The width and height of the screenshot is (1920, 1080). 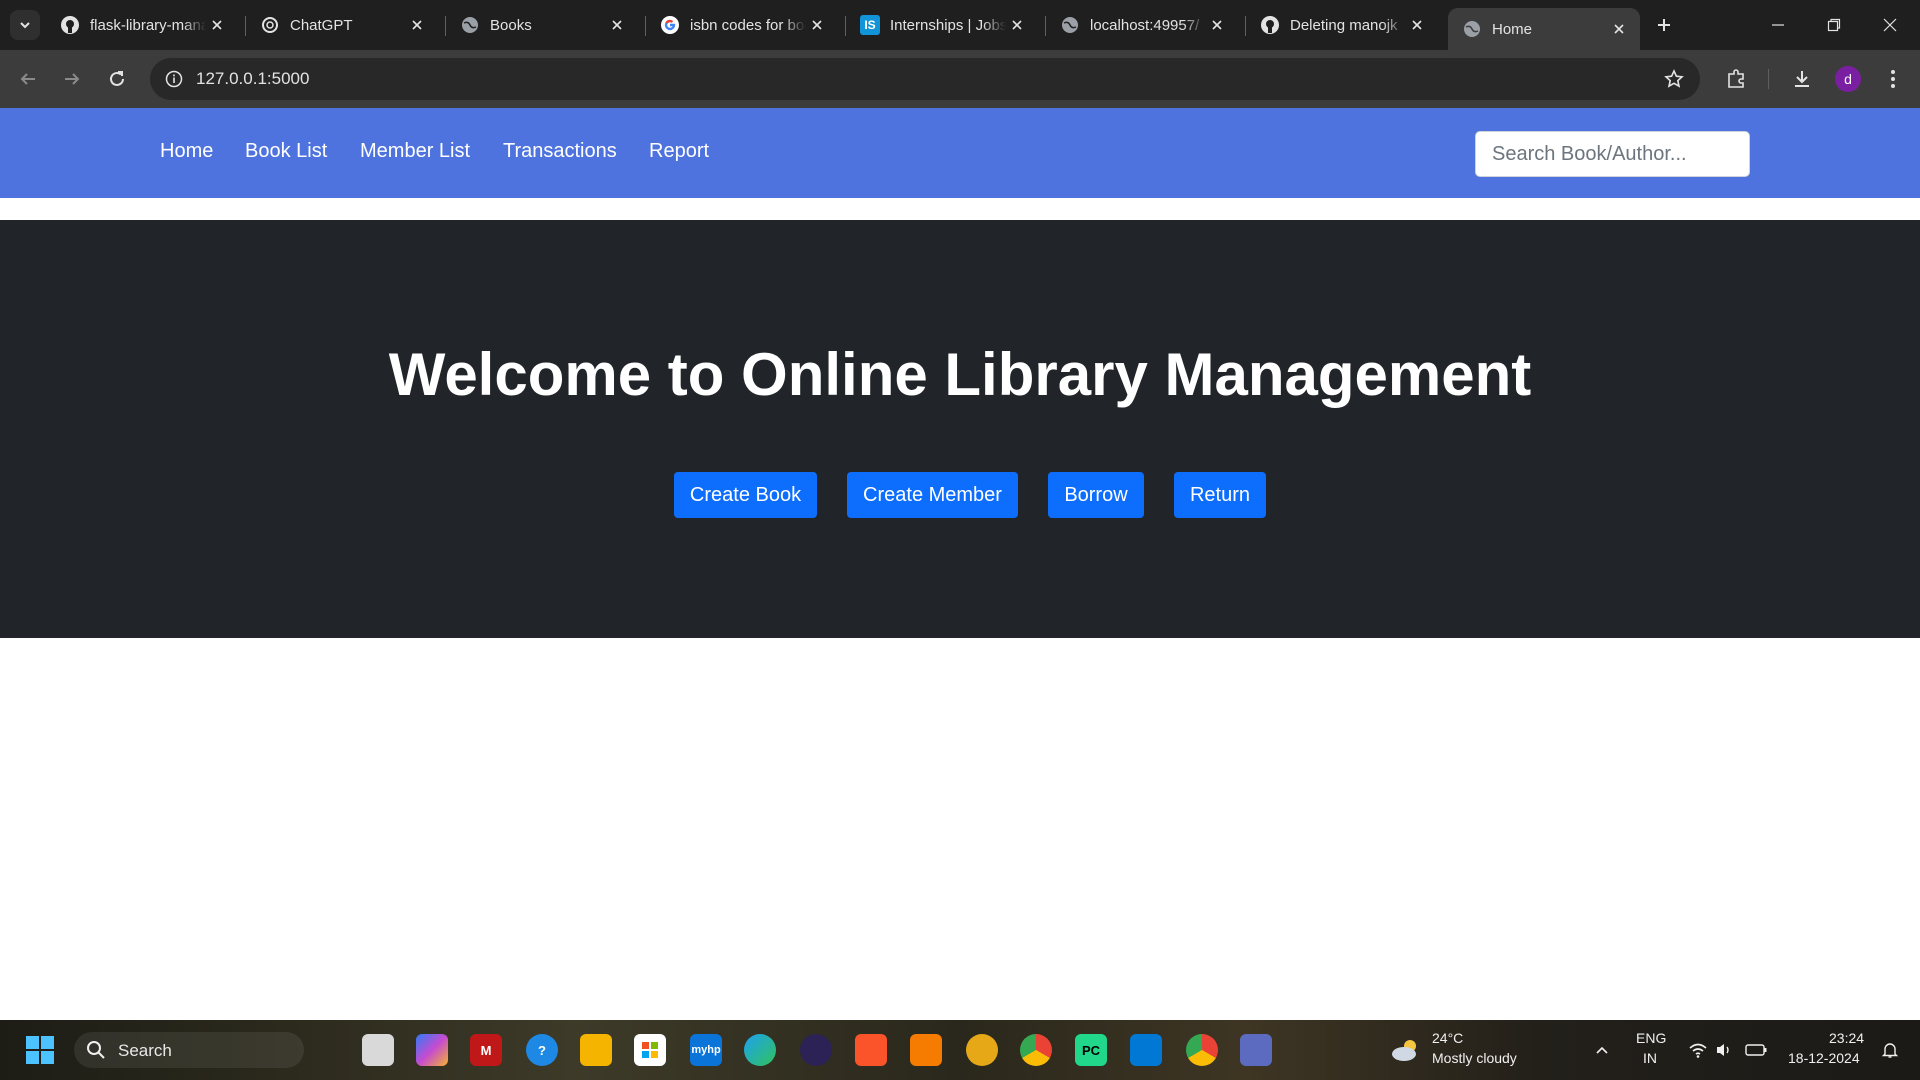 What do you see at coordinates (960, 374) in the screenshot?
I see `page-title: Welcome to Online Library Management` at bounding box center [960, 374].